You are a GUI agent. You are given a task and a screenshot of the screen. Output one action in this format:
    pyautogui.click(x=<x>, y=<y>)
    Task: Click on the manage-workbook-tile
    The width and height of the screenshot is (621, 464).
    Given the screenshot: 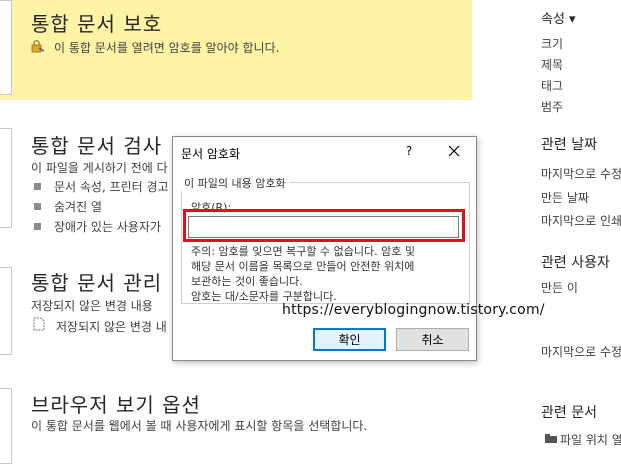 What is the action you would take?
    pyautogui.click(x=6, y=311)
    